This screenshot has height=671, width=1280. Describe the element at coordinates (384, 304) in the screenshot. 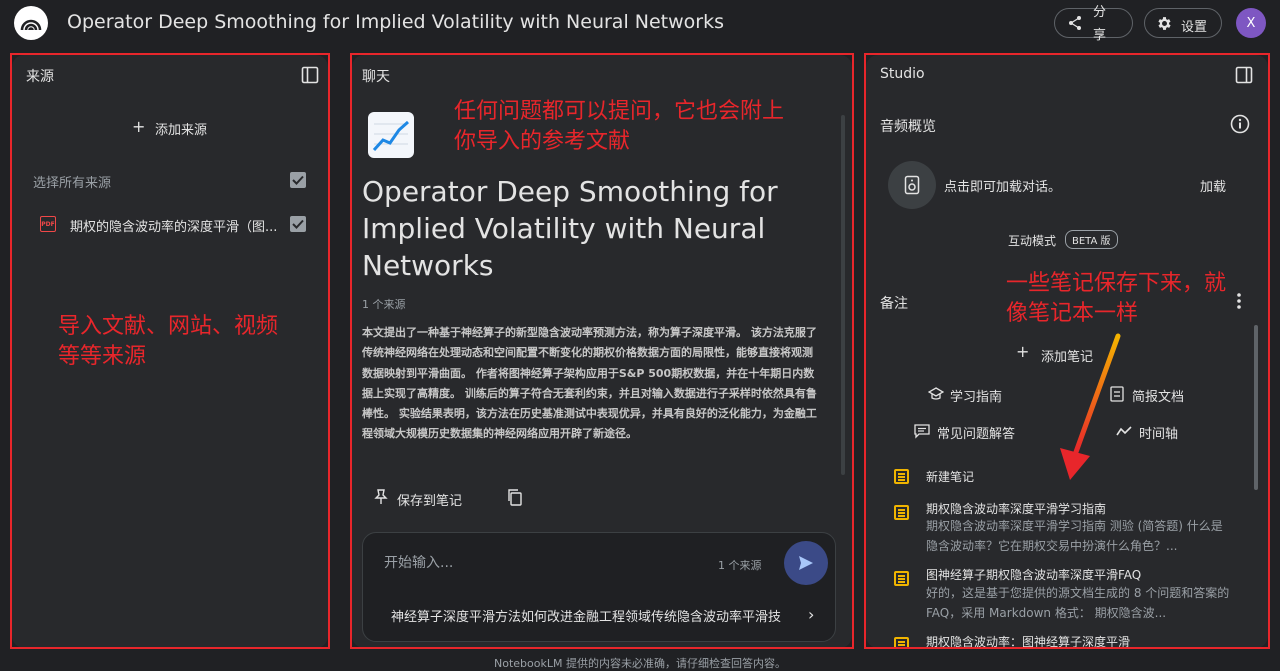

I see `source-count: 1 个来源` at that location.